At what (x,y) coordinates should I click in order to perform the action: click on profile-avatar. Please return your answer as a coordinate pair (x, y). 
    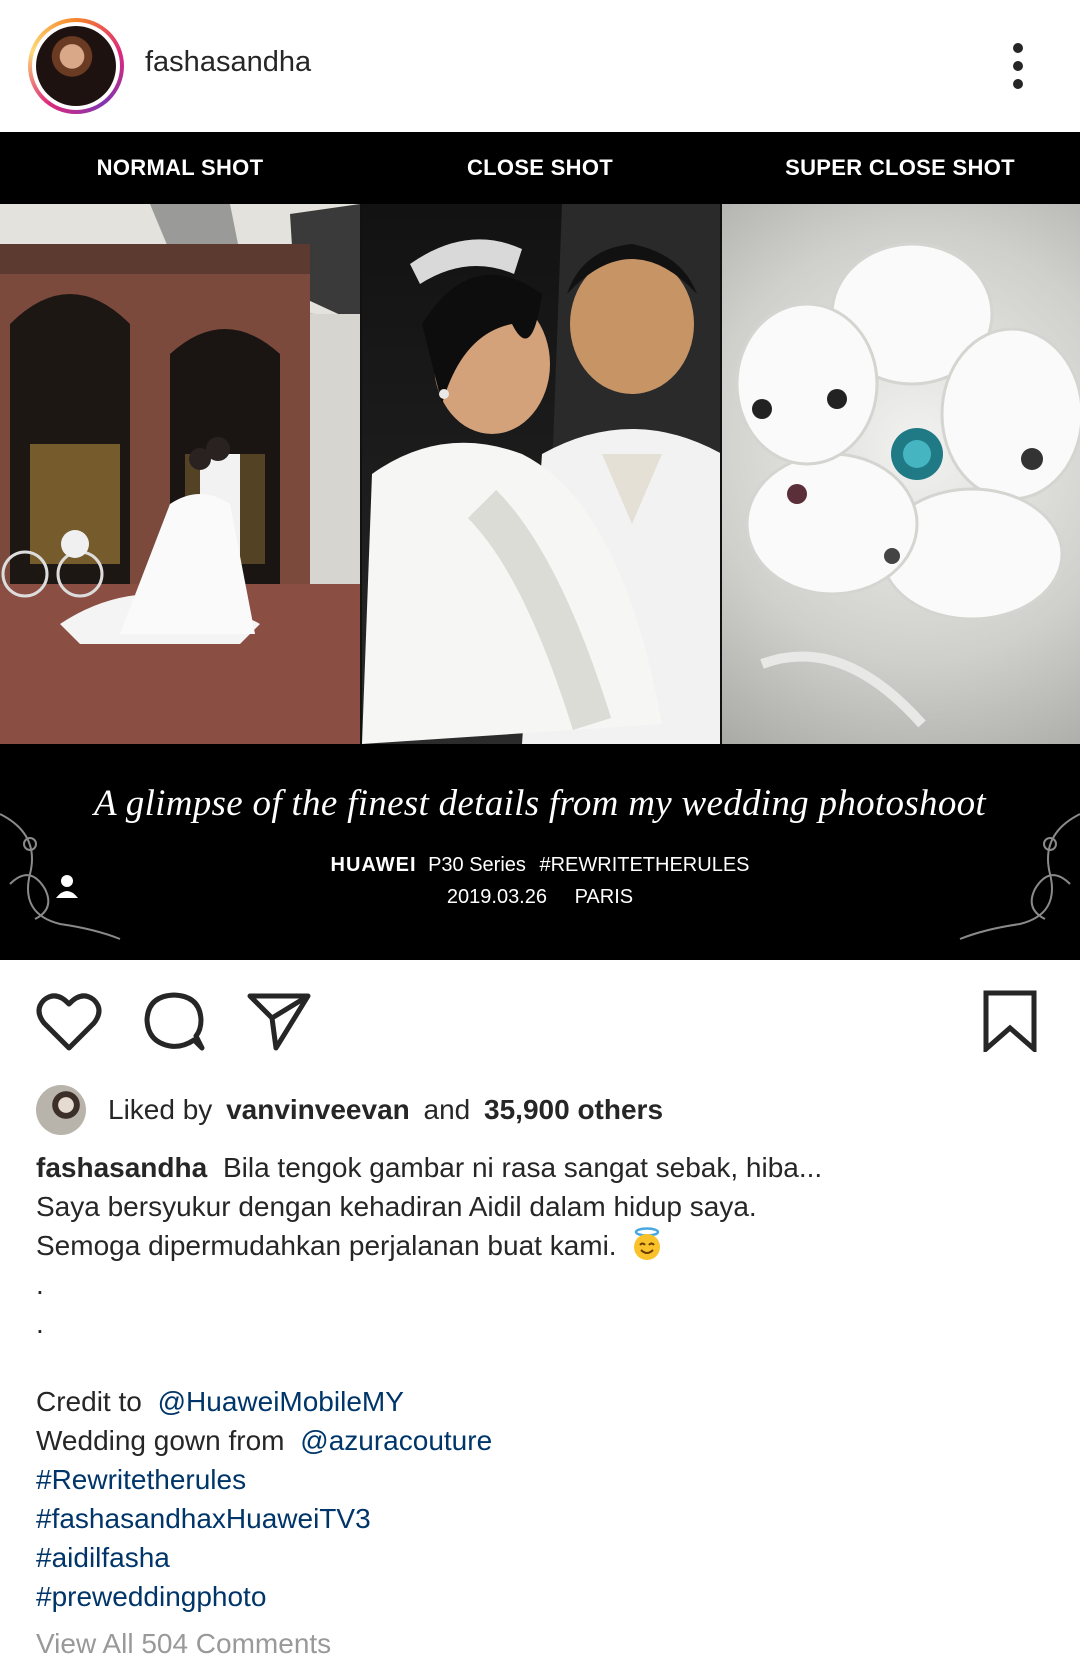
    Looking at the image, I should click on (76, 66).